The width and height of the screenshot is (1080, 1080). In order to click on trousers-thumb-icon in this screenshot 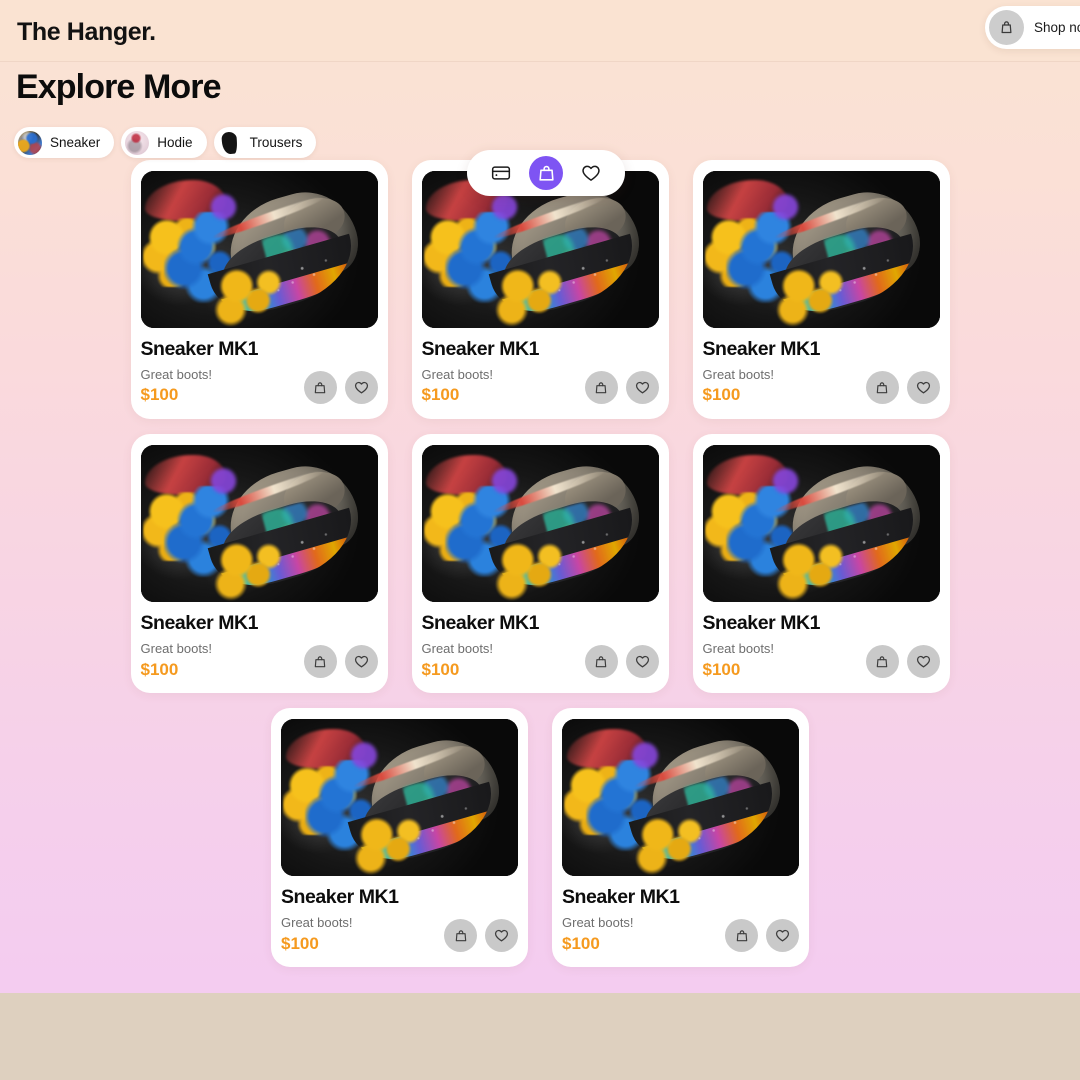, I will do `click(230, 143)`.